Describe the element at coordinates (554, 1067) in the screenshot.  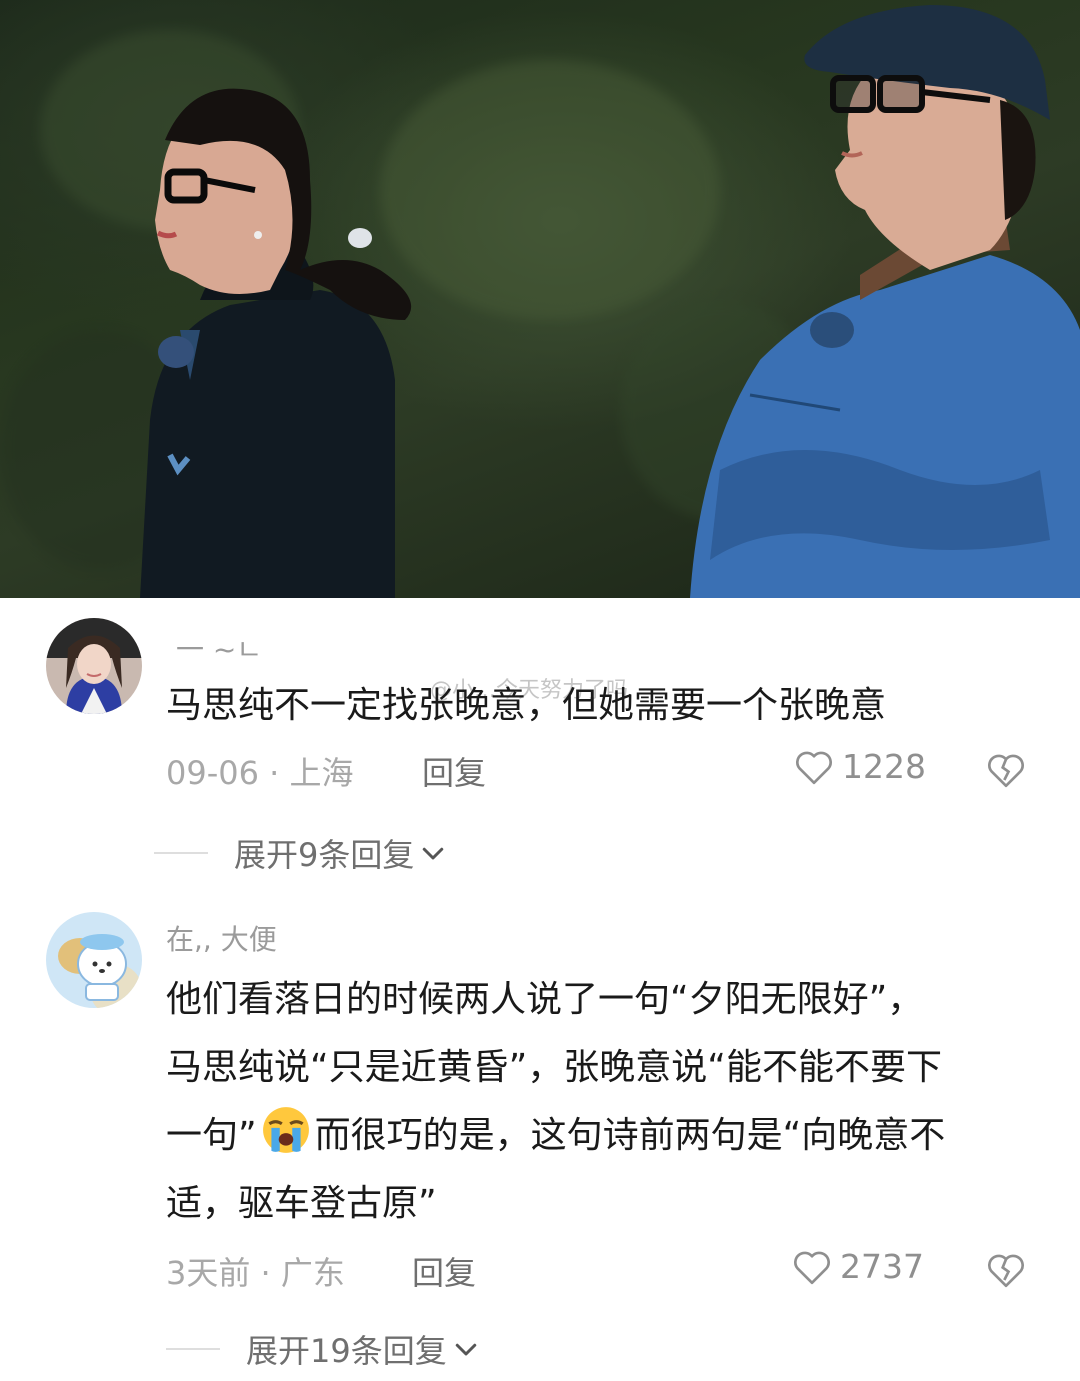
I see `comment-text-line: 马思纯说“只是近黄昏”，张晚意说“能不能不要下` at that location.